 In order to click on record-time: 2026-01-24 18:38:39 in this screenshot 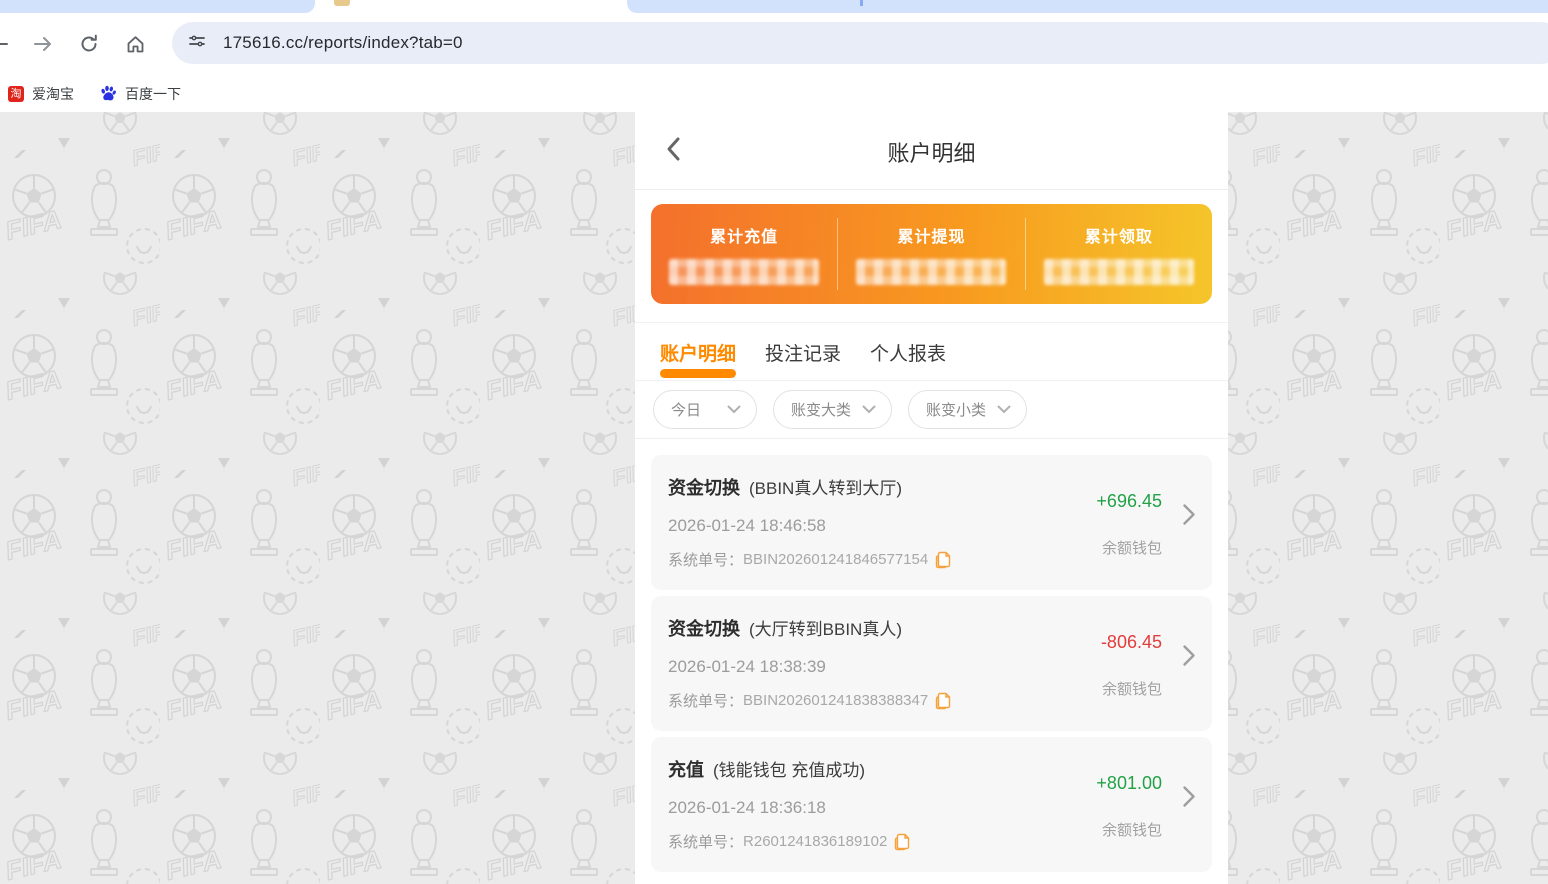, I will do `click(747, 666)`.